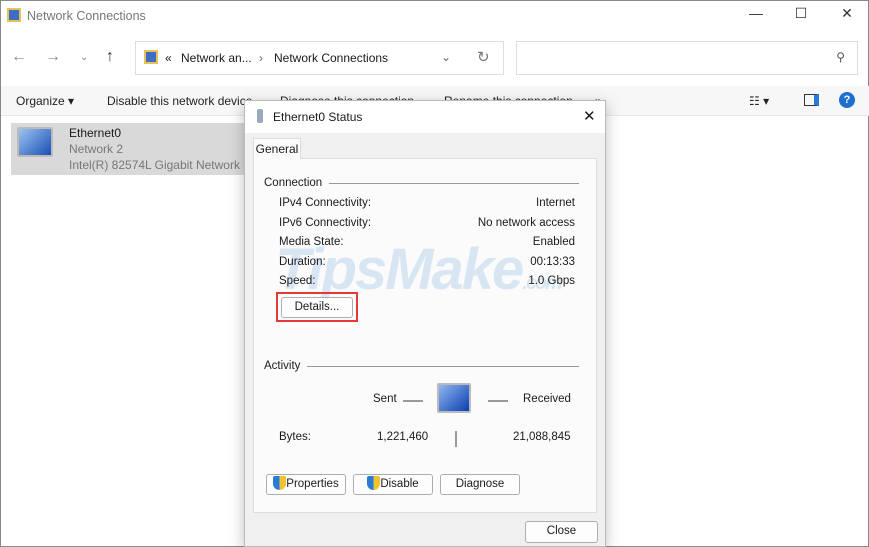  Describe the element at coordinates (179, 101) in the screenshot. I see `disable-device-button: Disable this network device` at that location.